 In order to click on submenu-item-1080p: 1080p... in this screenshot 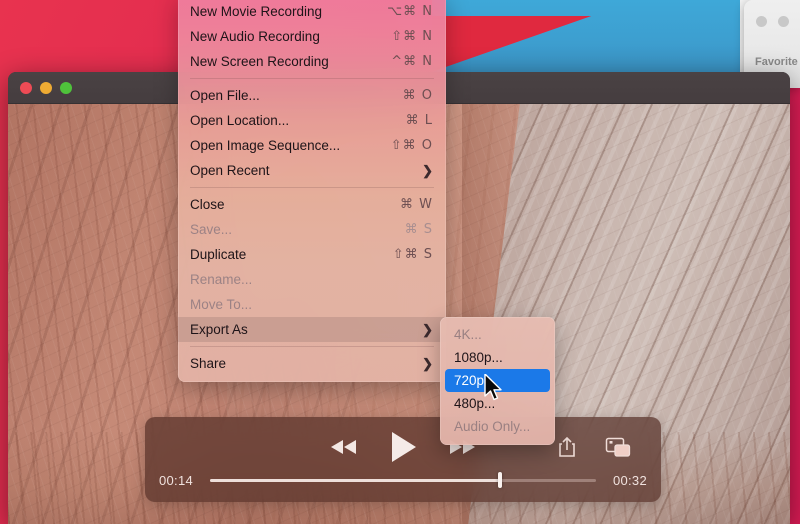, I will do `click(497, 357)`.